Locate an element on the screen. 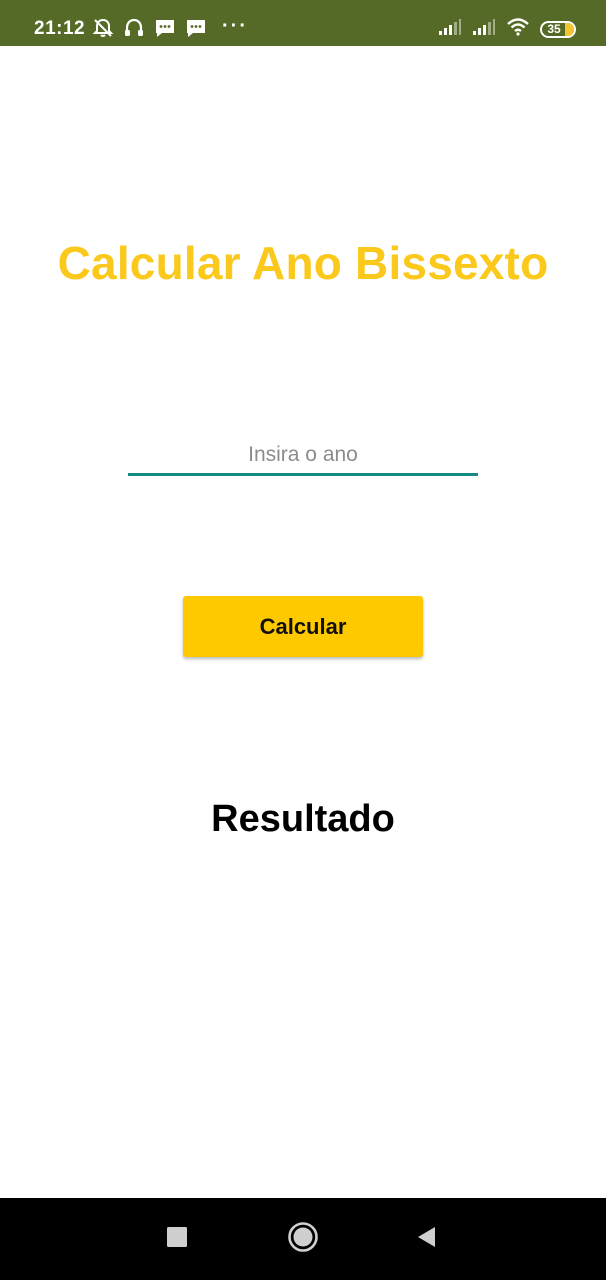 This screenshot has height=1280, width=606. home-icon is located at coordinates (303, 1239).